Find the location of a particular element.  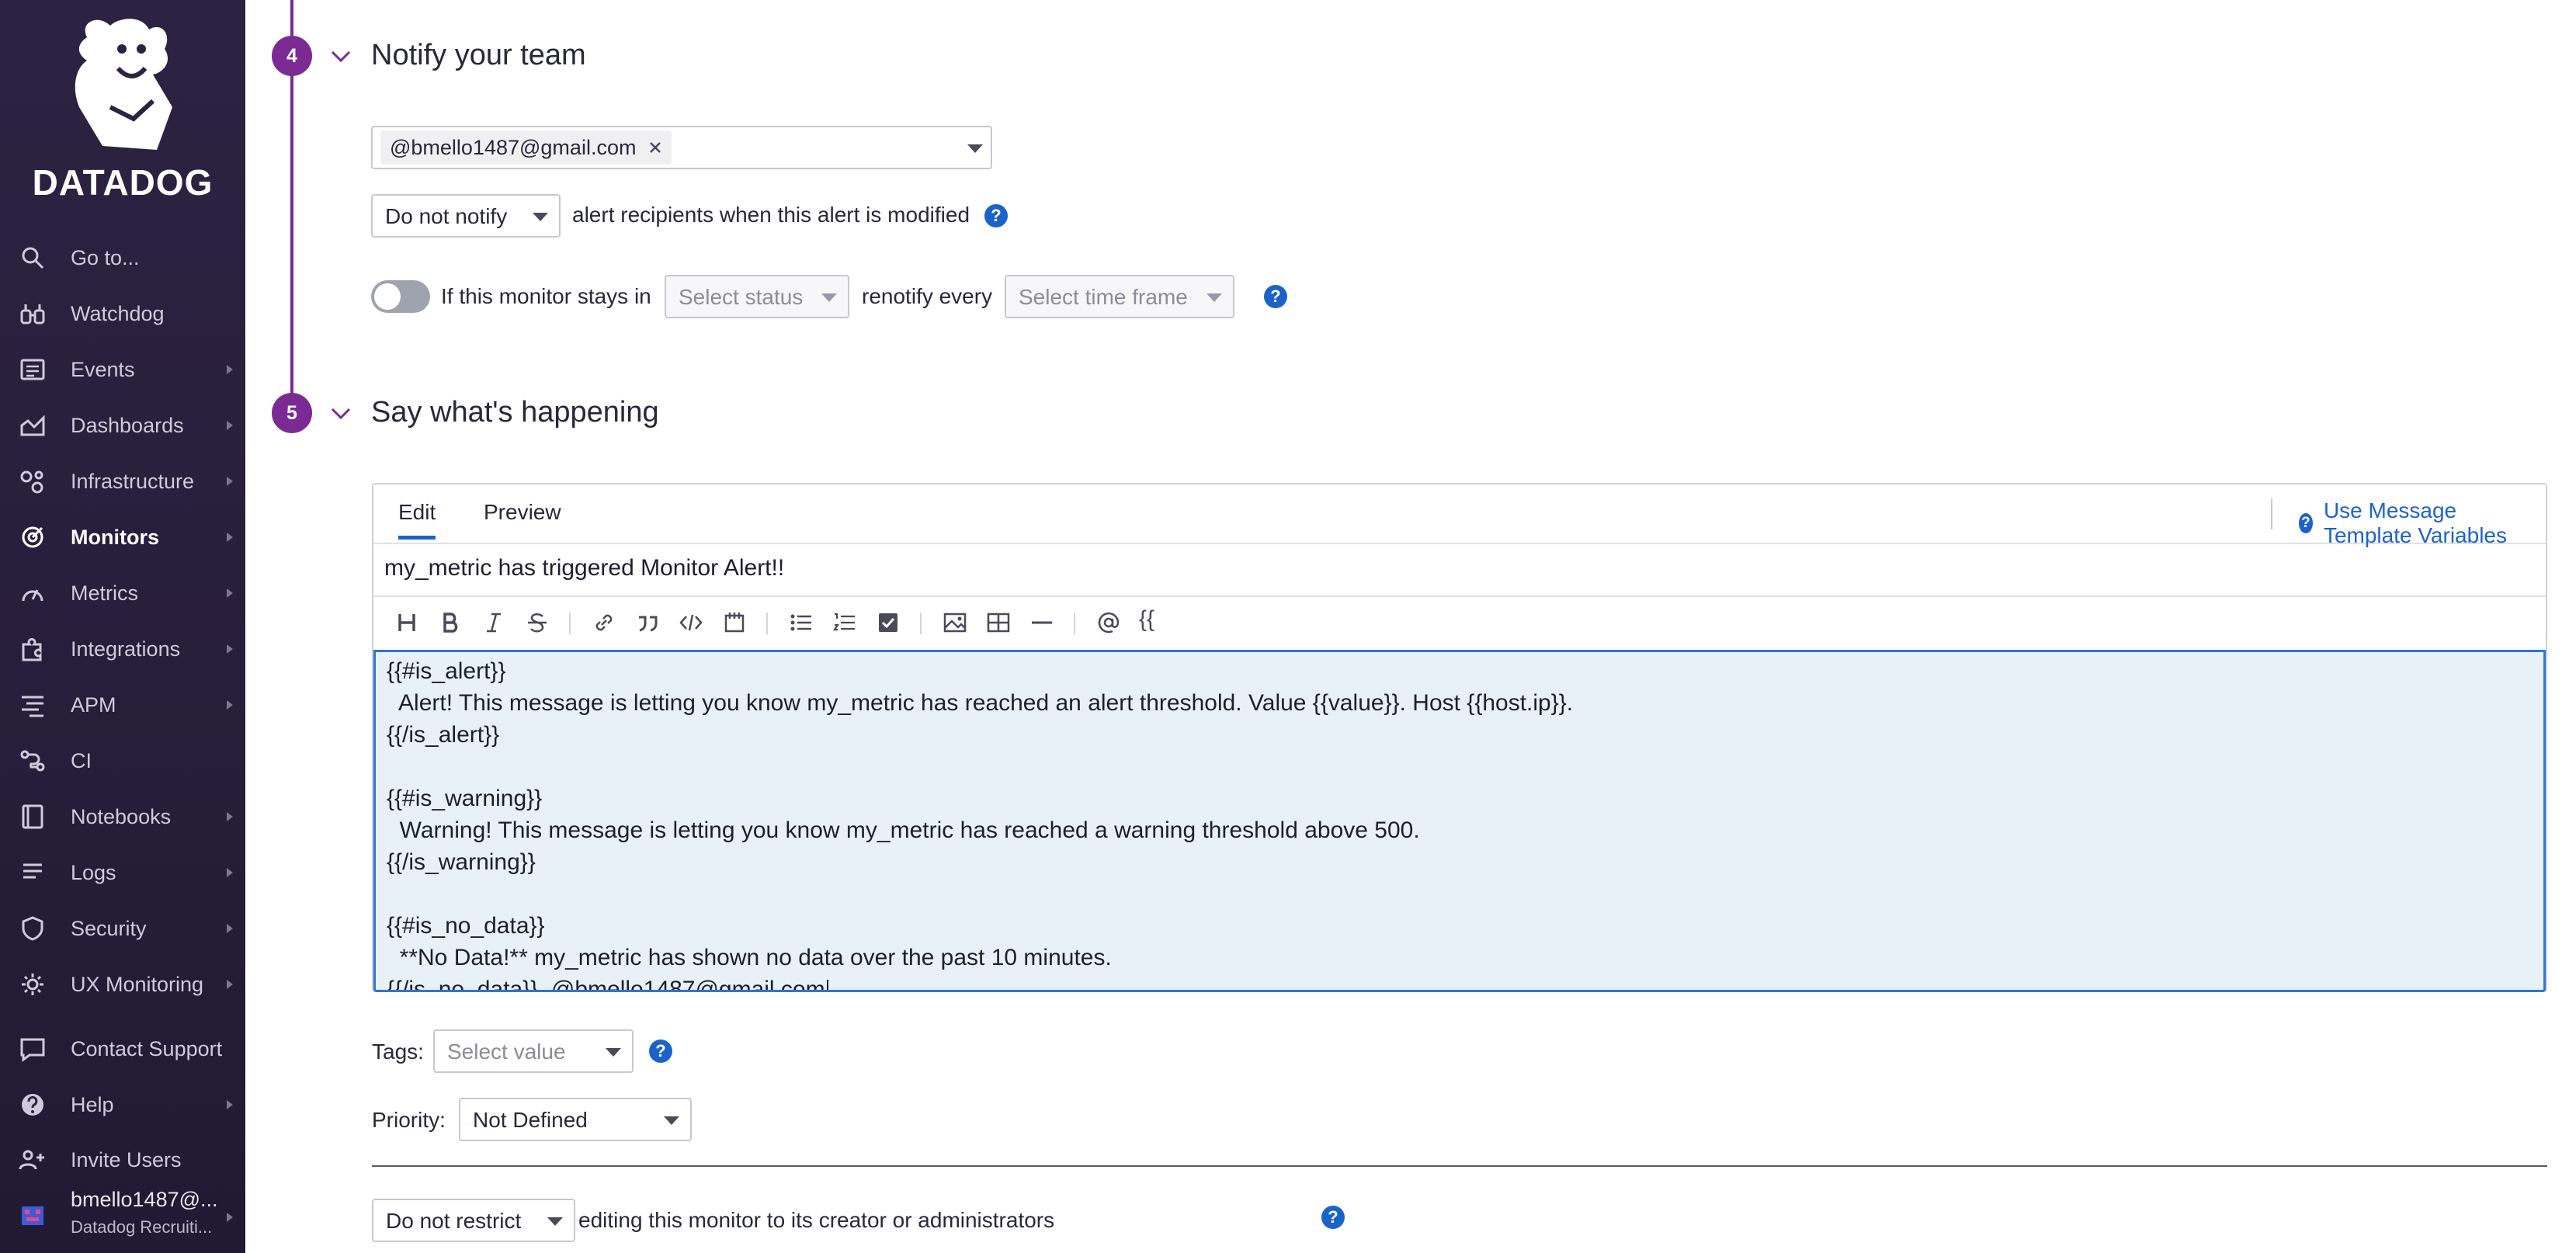

sidebar-item-ux-monitoring: UX Monitoring is located at coordinates (122, 984).